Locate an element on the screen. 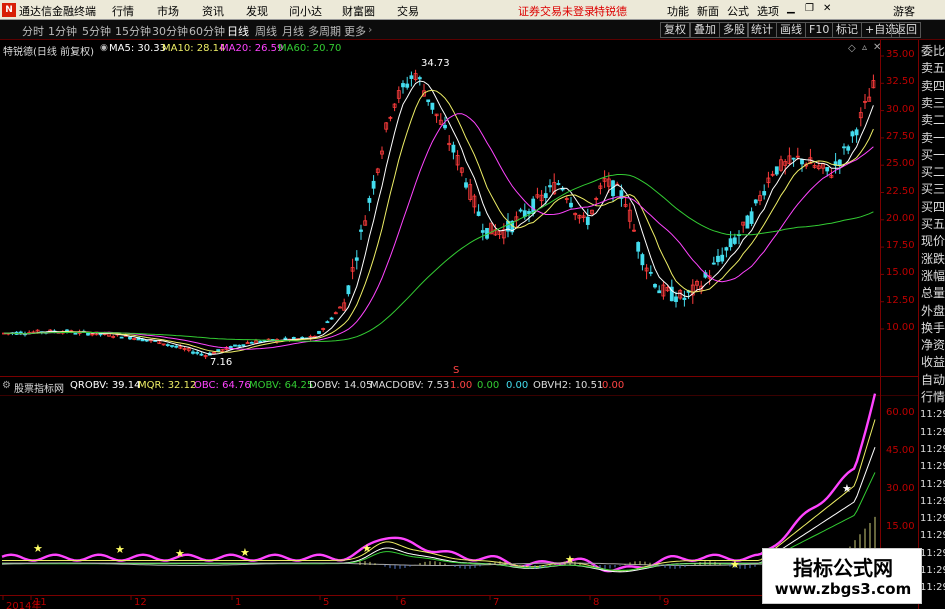  qrobv-value: QROBV: 39.14 is located at coordinates (105, 385).